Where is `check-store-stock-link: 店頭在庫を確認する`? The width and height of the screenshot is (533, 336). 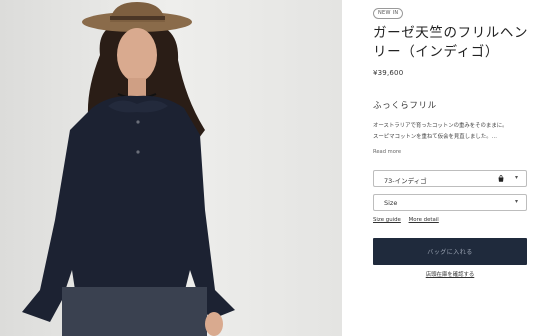 check-store-stock-link: 店頭在庫を確認する is located at coordinates (450, 274).